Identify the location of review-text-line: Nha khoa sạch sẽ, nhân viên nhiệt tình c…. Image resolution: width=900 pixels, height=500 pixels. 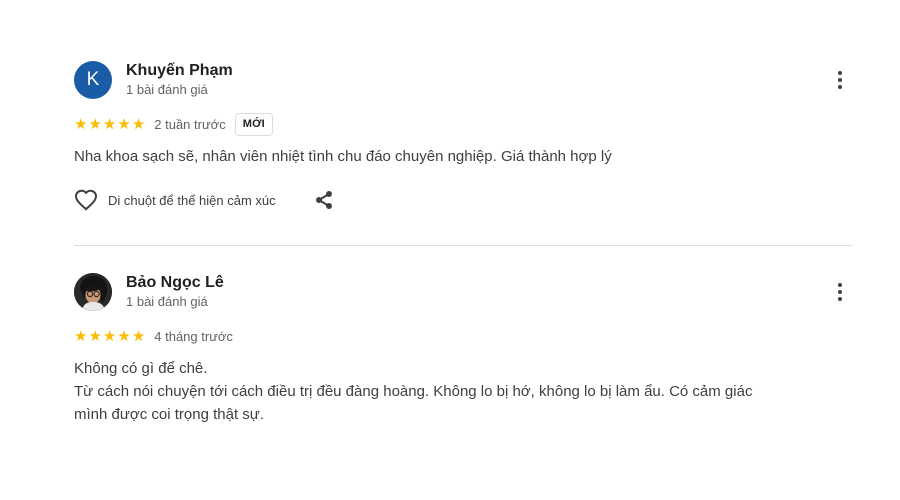
(343, 156).